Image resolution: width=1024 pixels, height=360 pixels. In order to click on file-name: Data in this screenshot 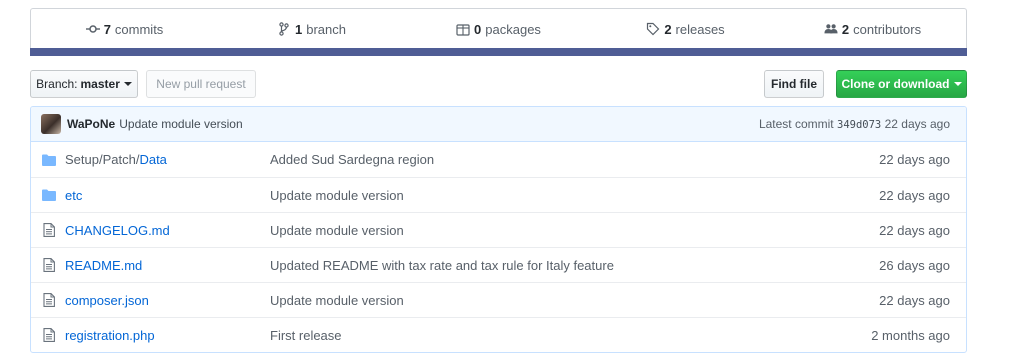, I will do `click(153, 159)`.